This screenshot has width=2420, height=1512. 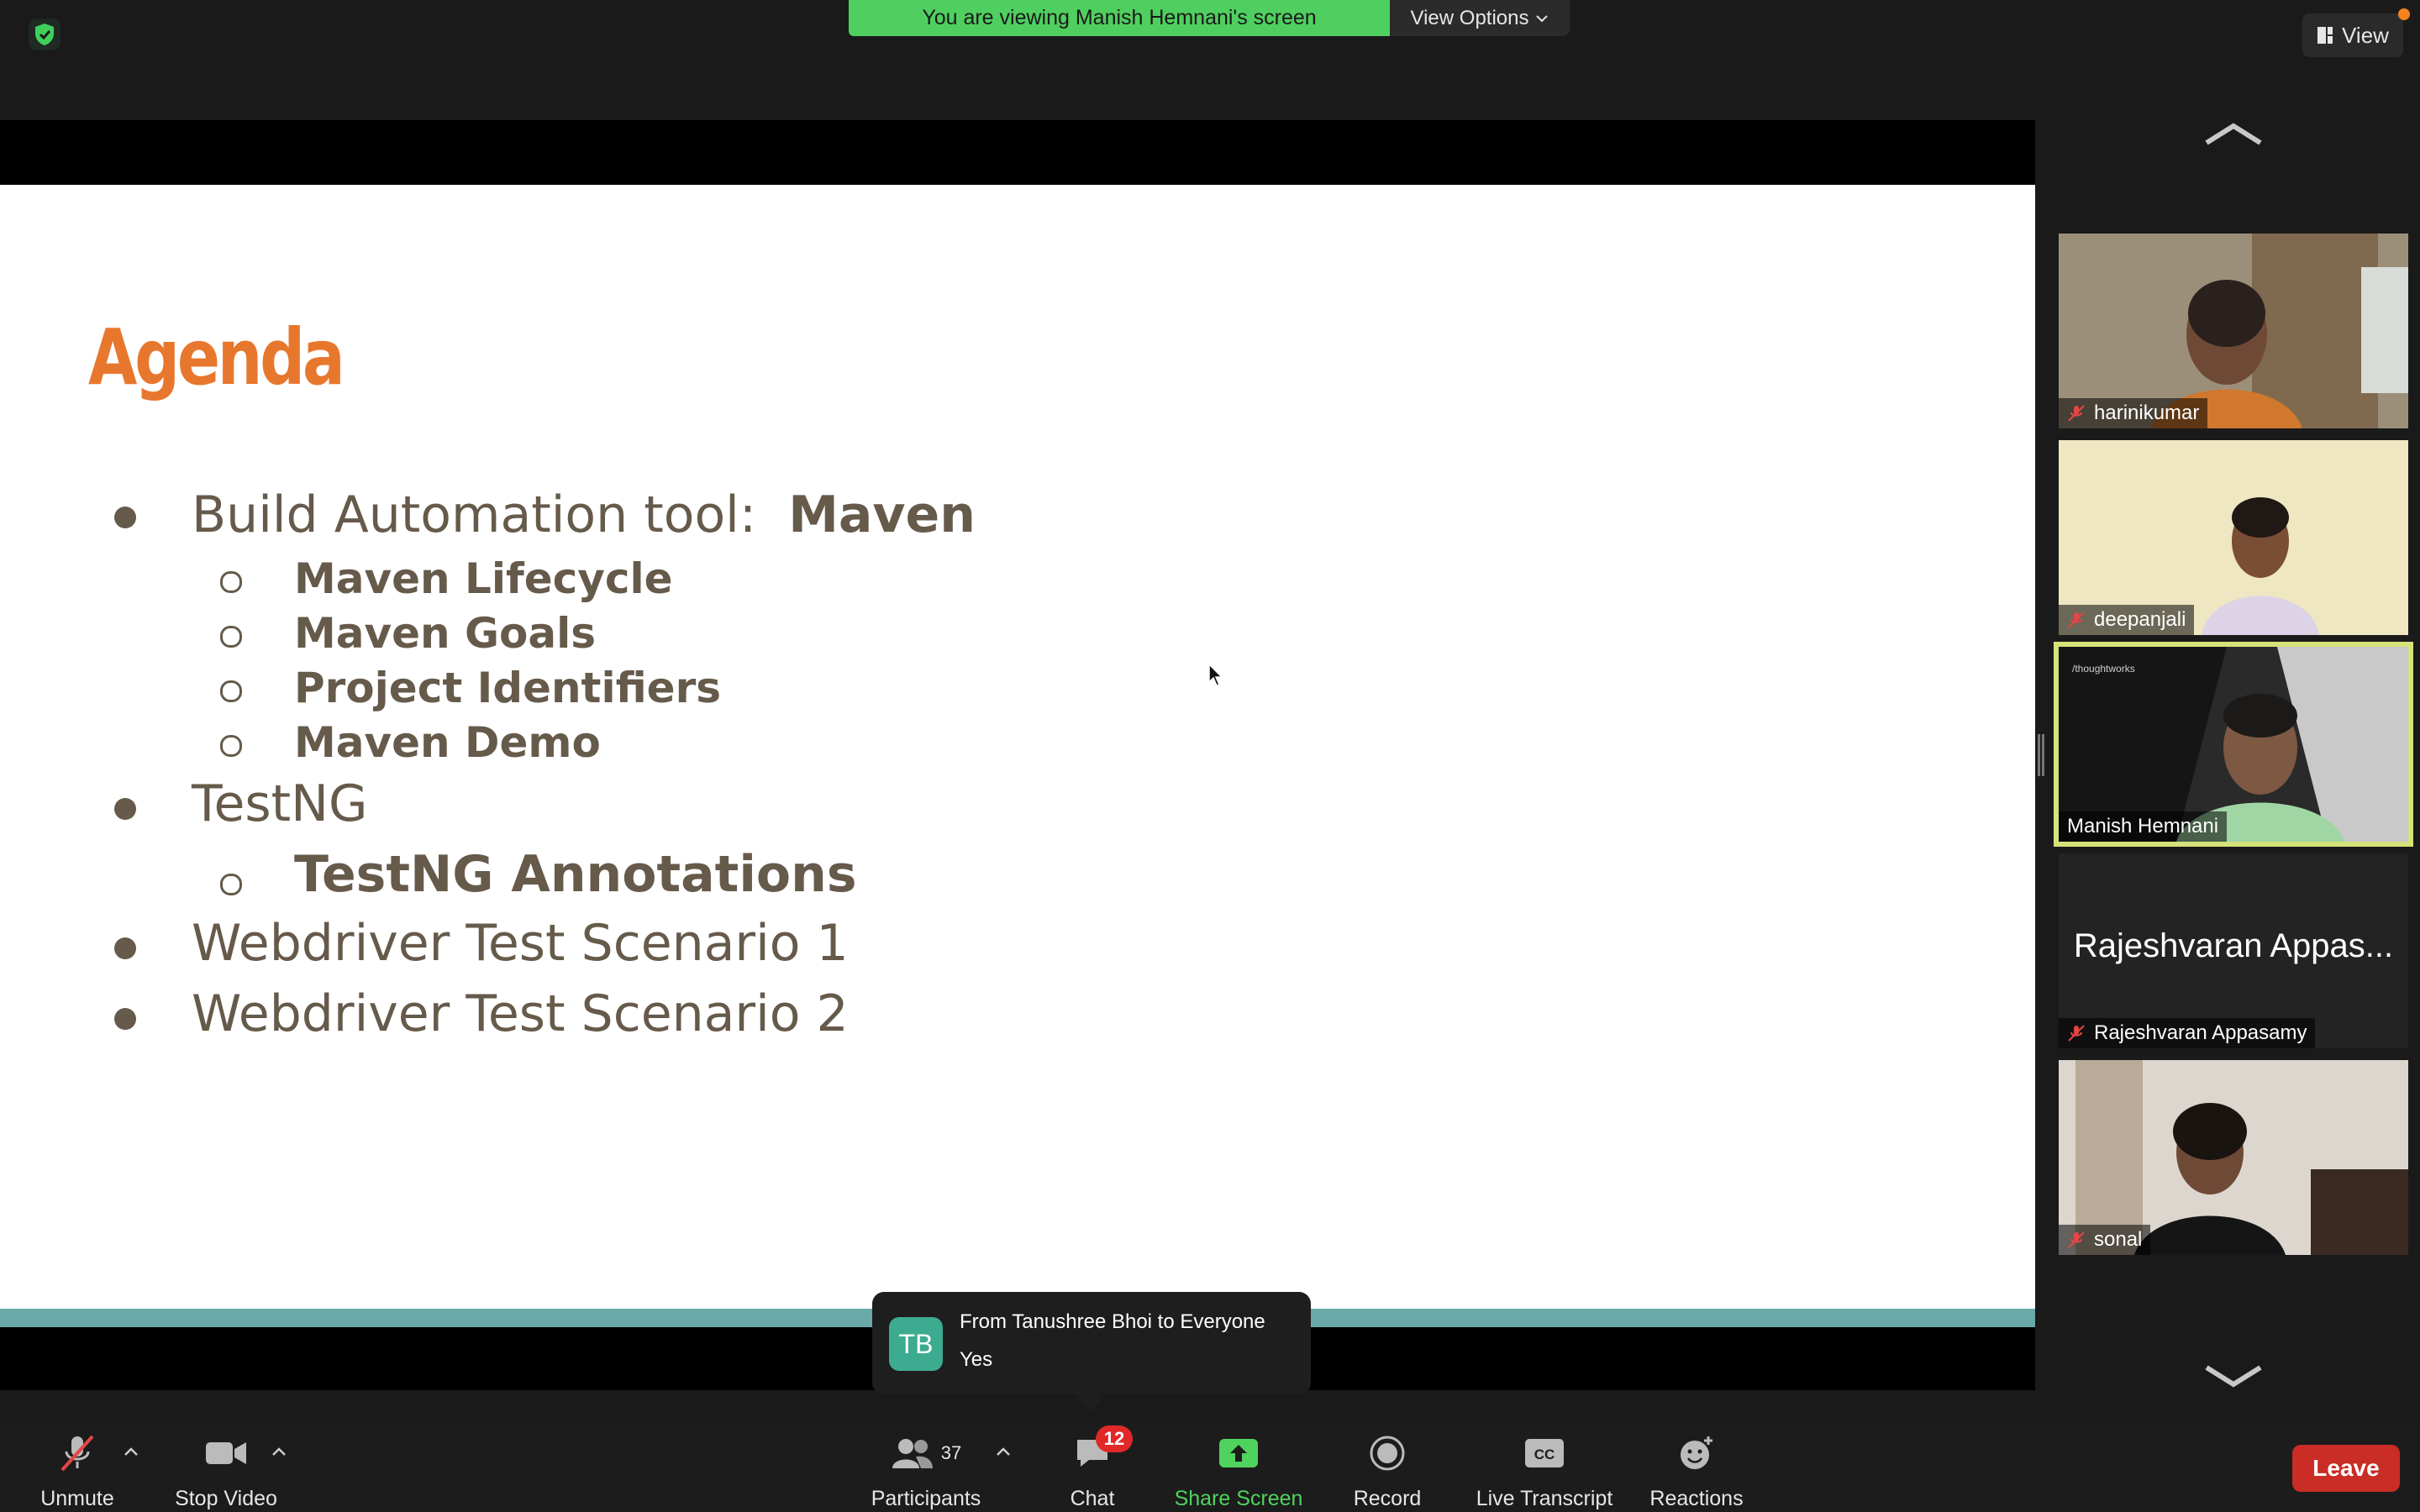 I want to click on scroll-down-icon, so click(x=2233, y=1376).